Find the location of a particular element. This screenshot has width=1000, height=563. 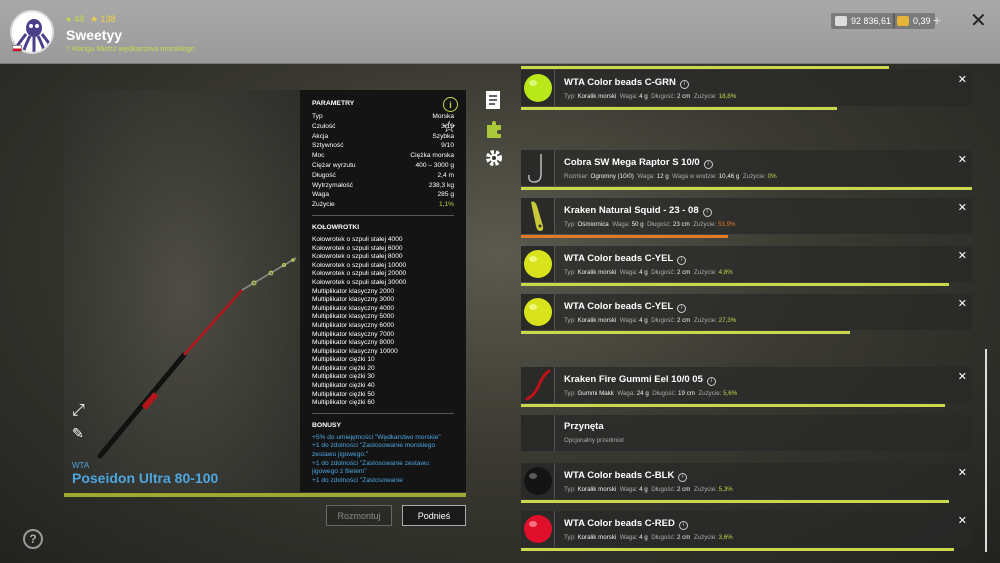

black-bead-icon is located at coordinates (538, 481).